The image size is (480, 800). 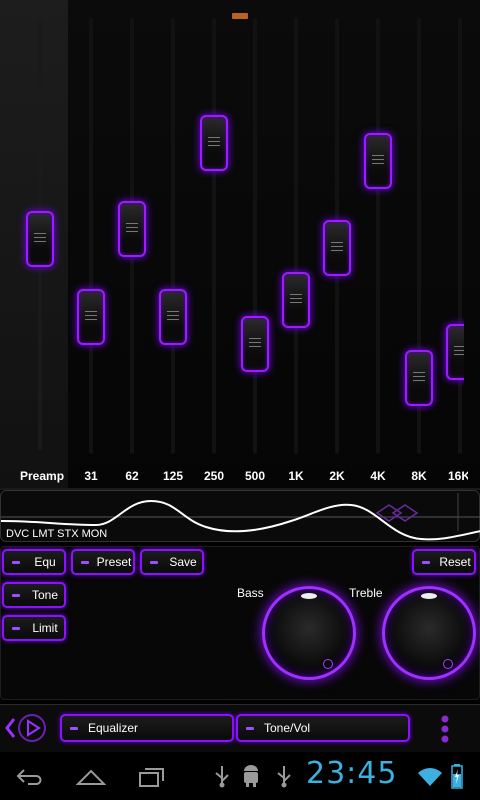 What do you see at coordinates (397, 513) in the screenshot?
I see `curve-nav-arrows-icon` at bounding box center [397, 513].